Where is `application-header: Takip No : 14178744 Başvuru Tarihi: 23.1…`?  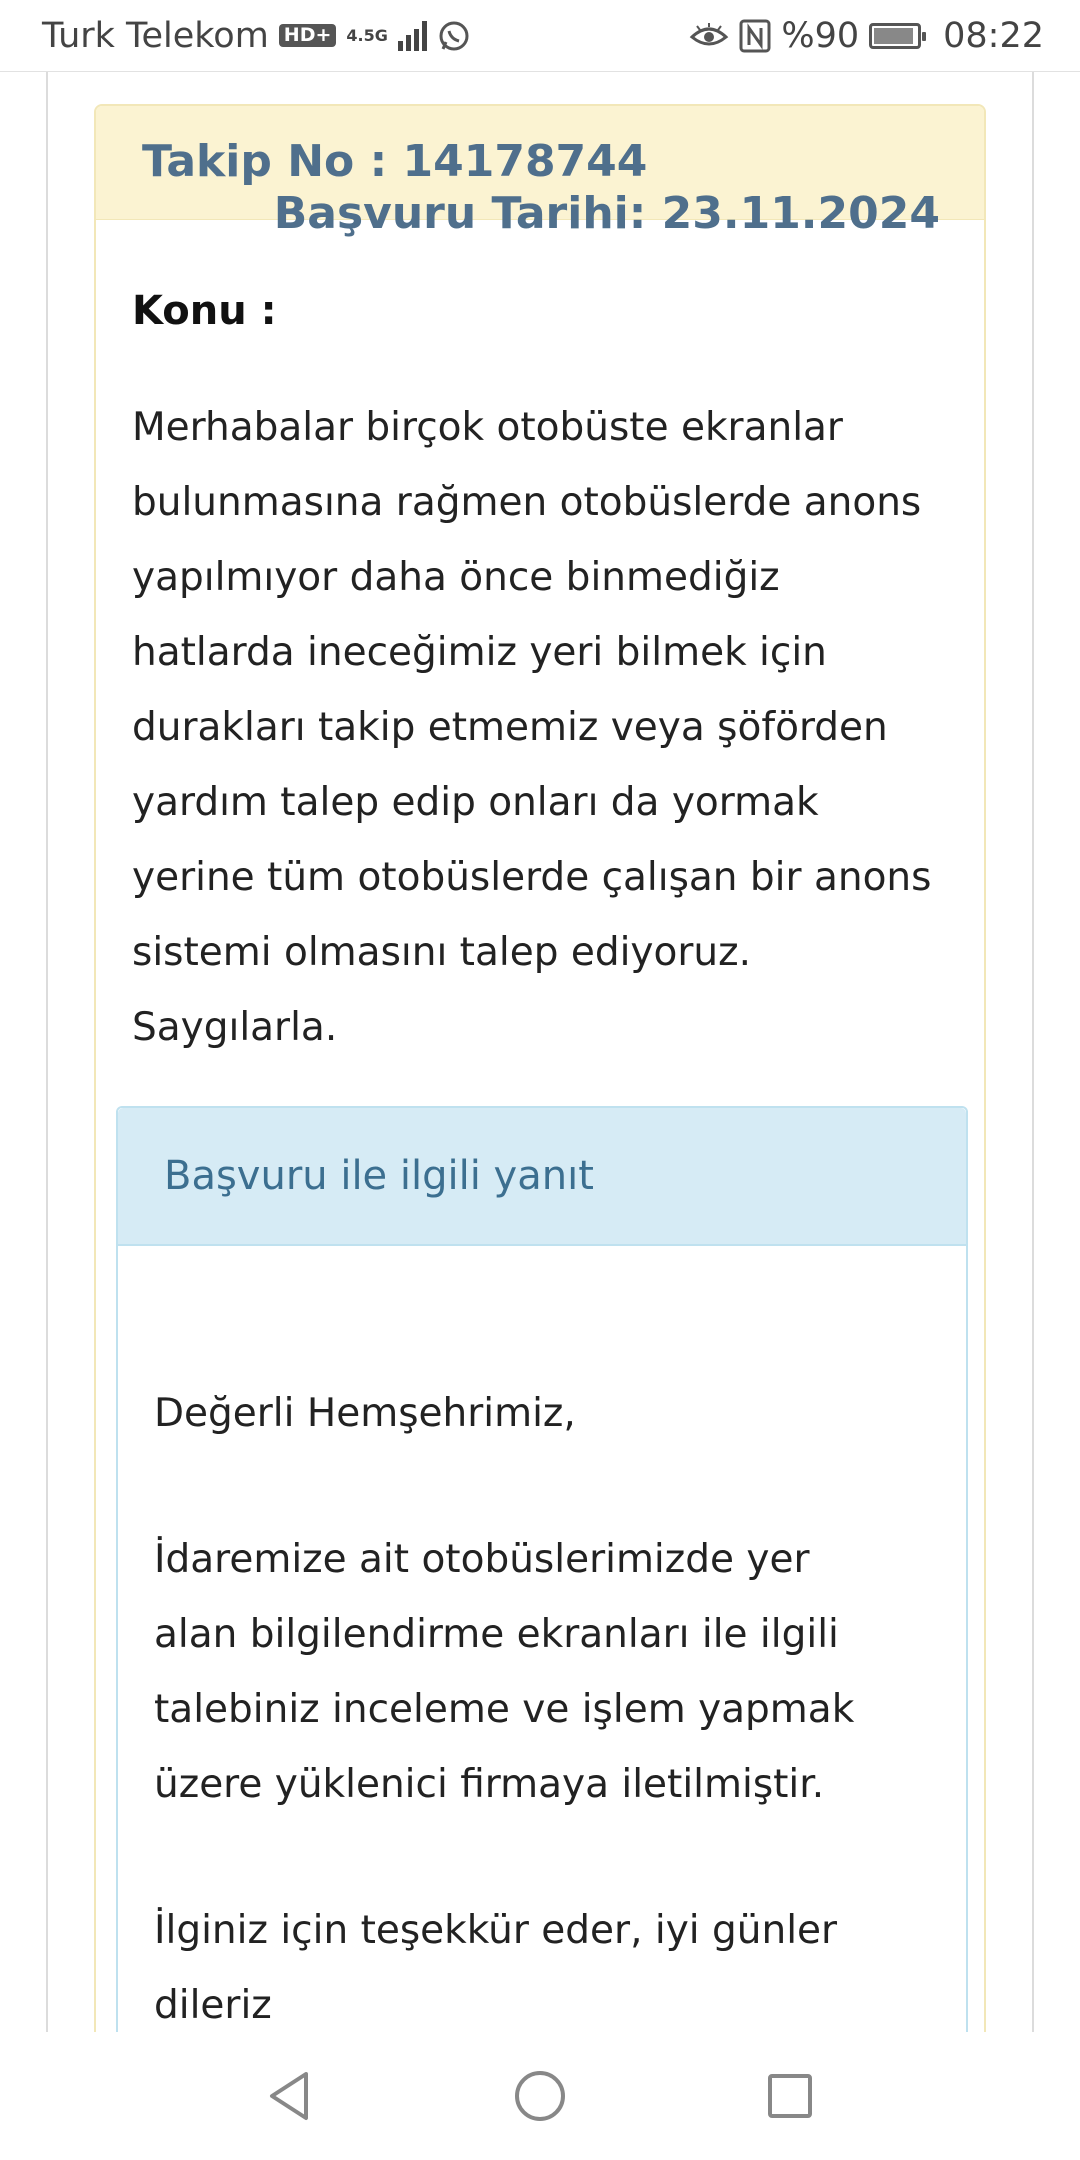
application-header: Takip No : 14178744 Başvuru Tarihi: 23.1… is located at coordinates (540, 172).